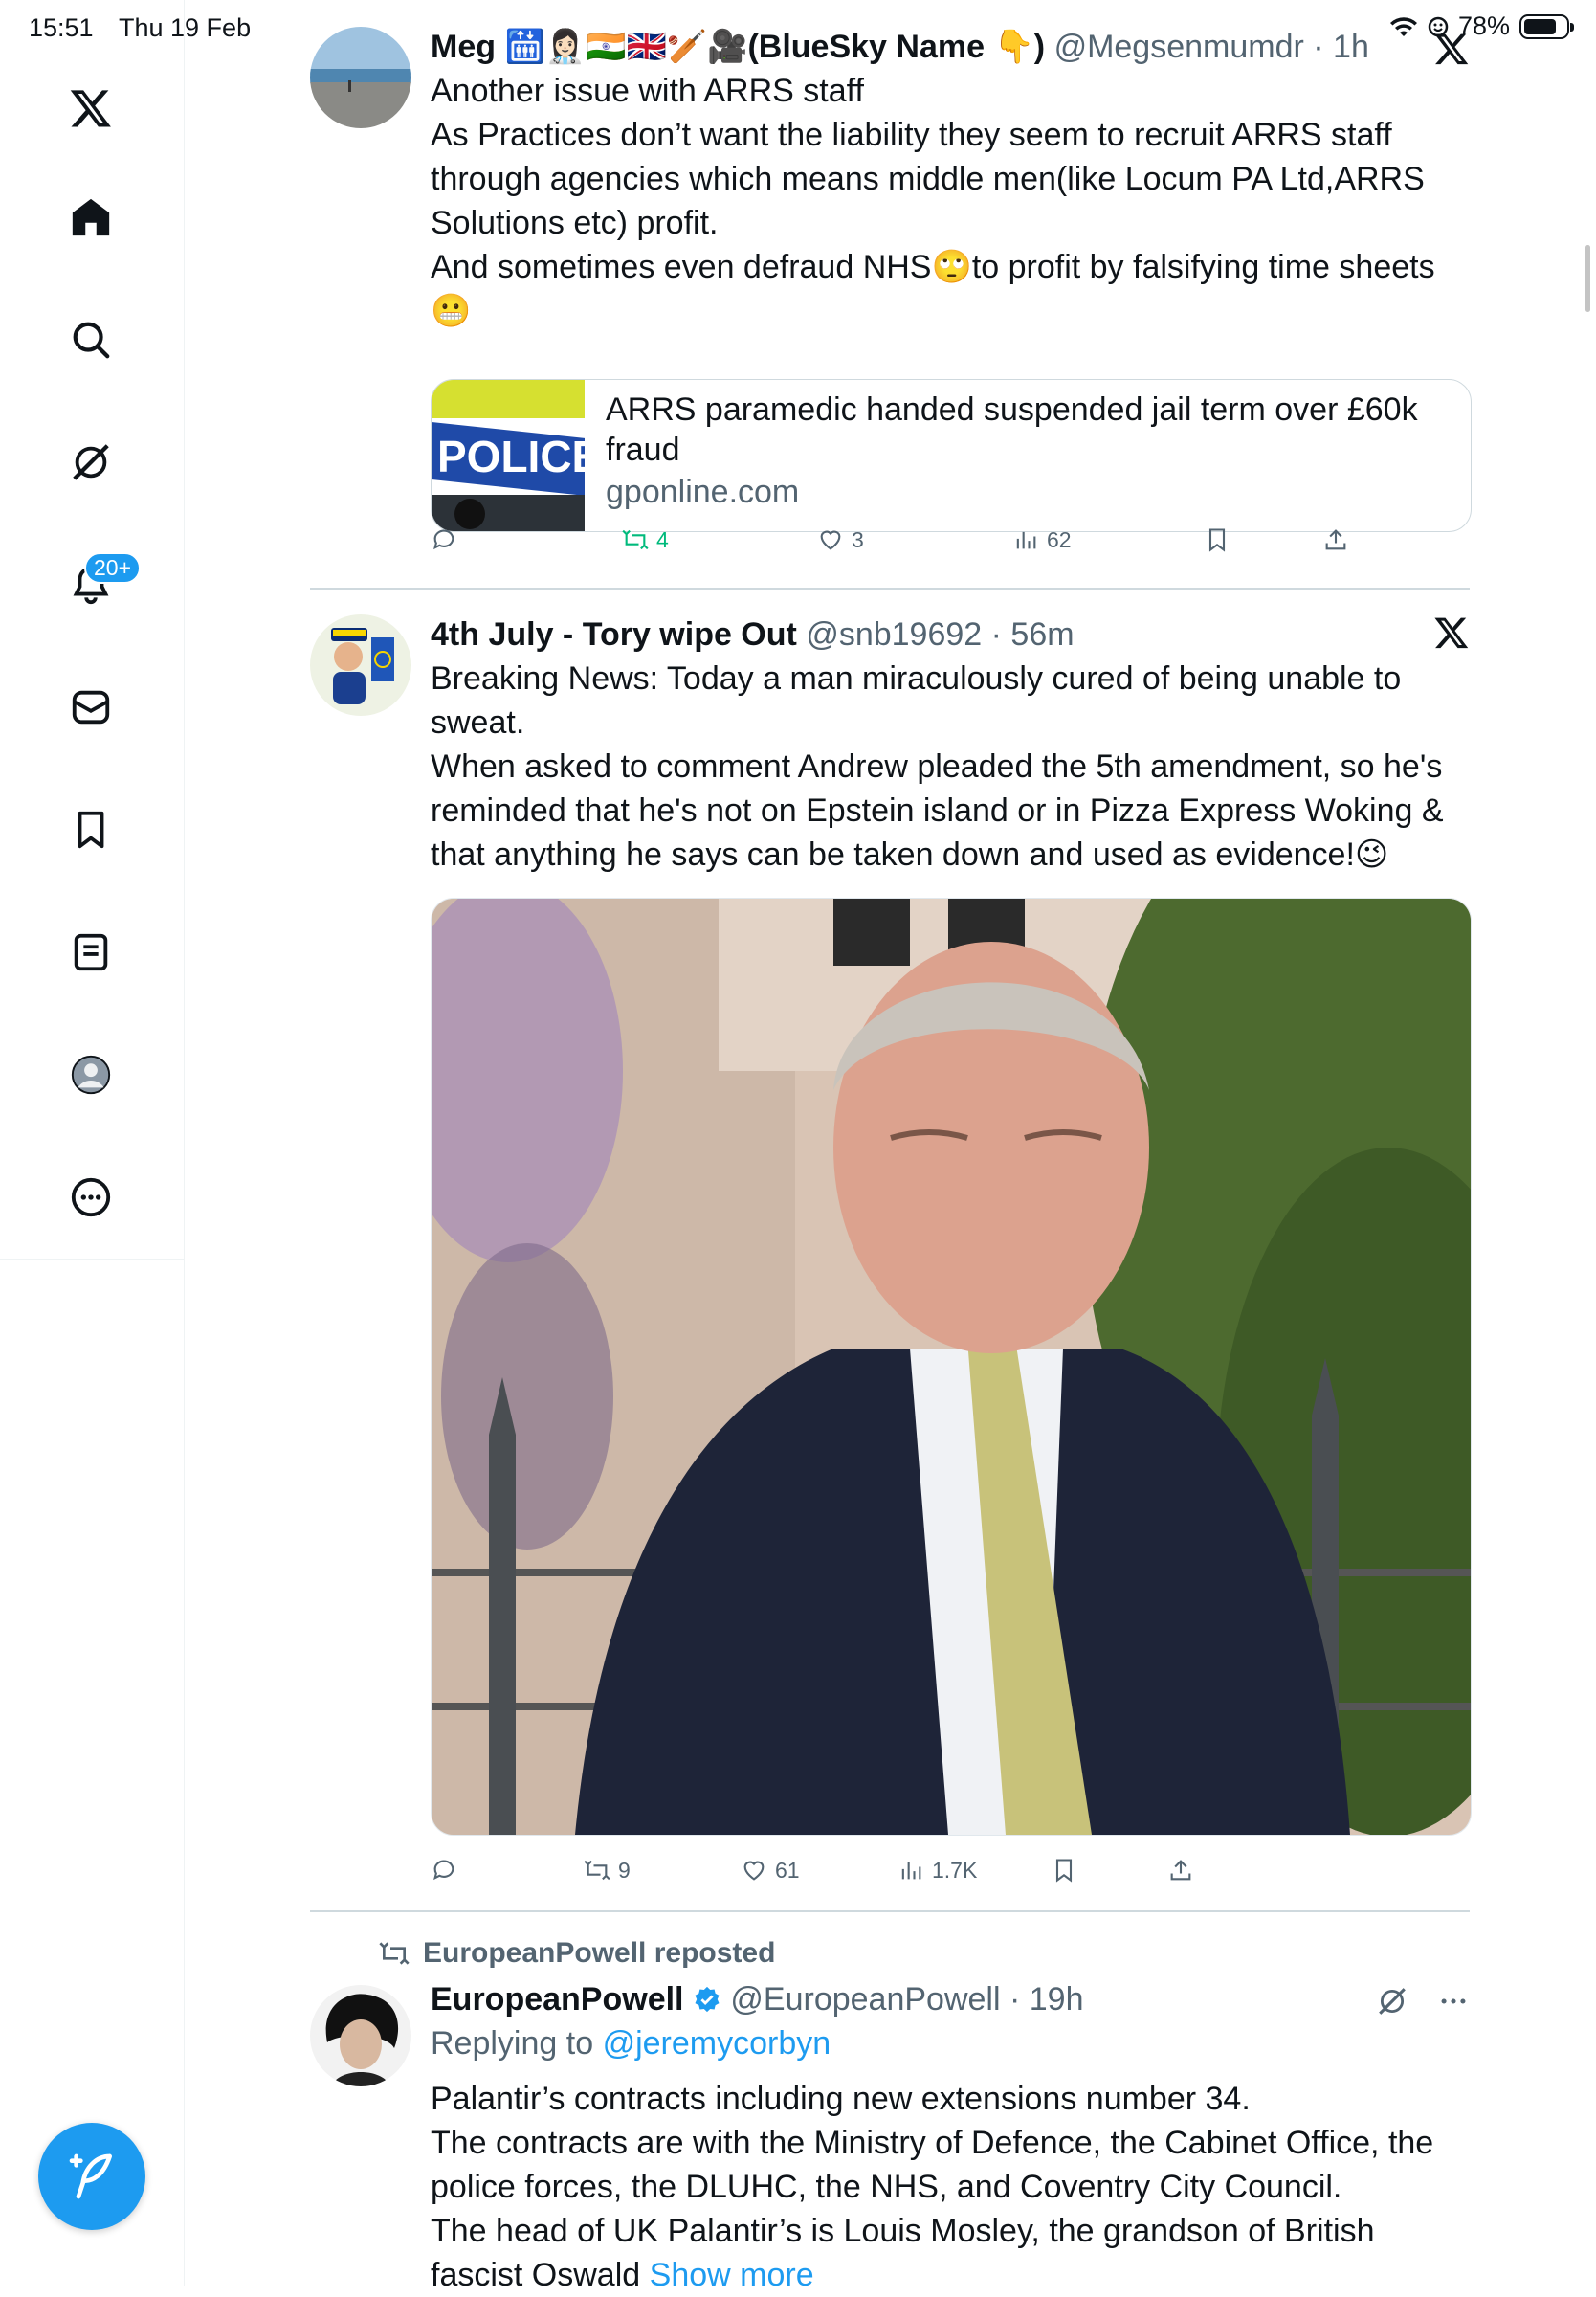  Describe the element at coordinates (625, 1870) in the screenshot. I see `repost-count: 9` at that location.